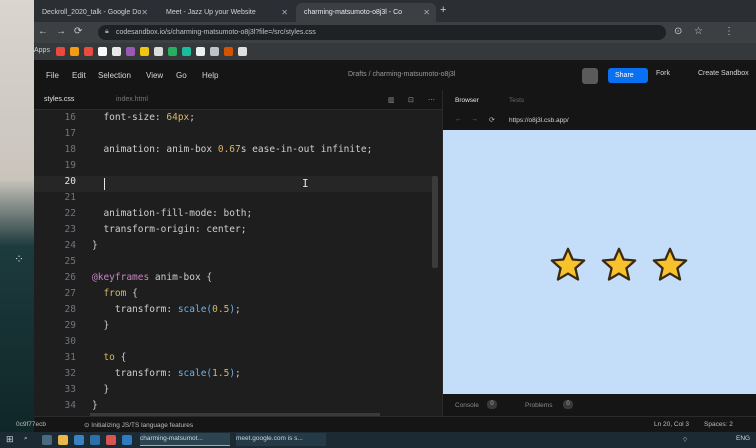 This screenshot has width=756, height=448. Describe the element at coordinates (431, 100) in the screenshot. I see `more-icon: ⋯` at that location.